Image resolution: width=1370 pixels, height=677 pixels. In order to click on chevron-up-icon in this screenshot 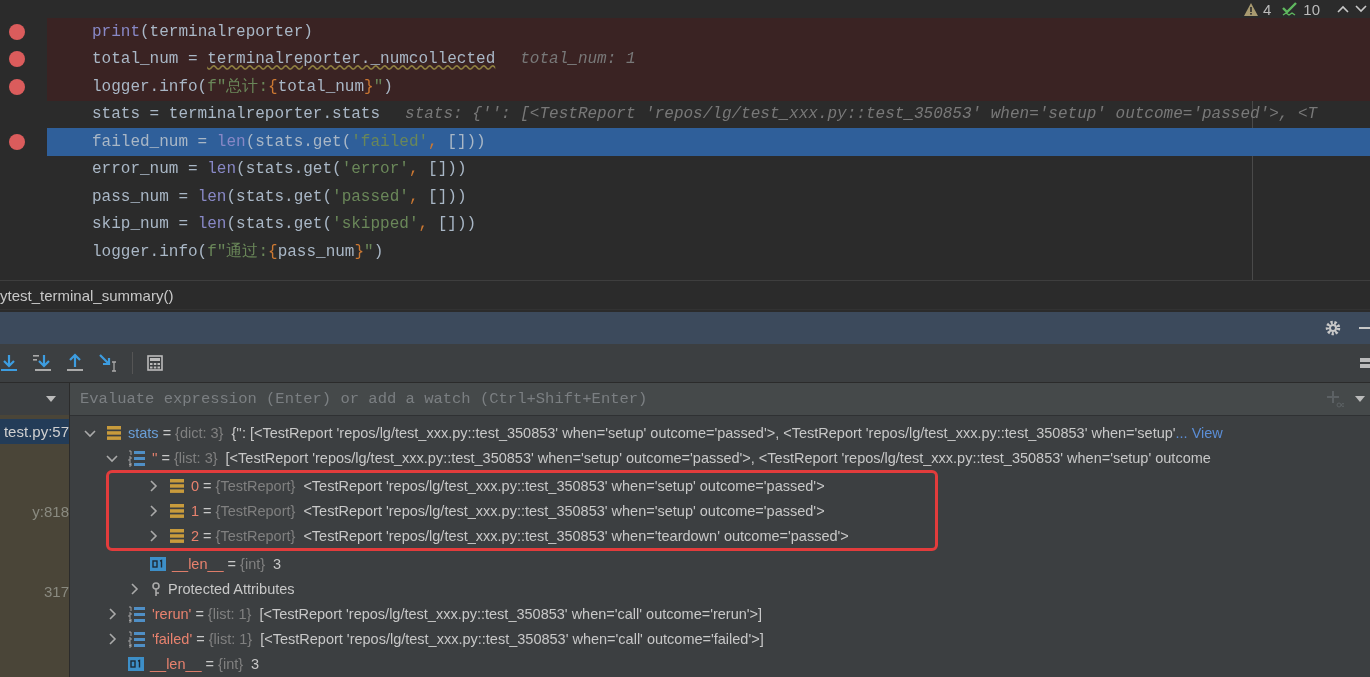, I will do `click(1343, 9)`.